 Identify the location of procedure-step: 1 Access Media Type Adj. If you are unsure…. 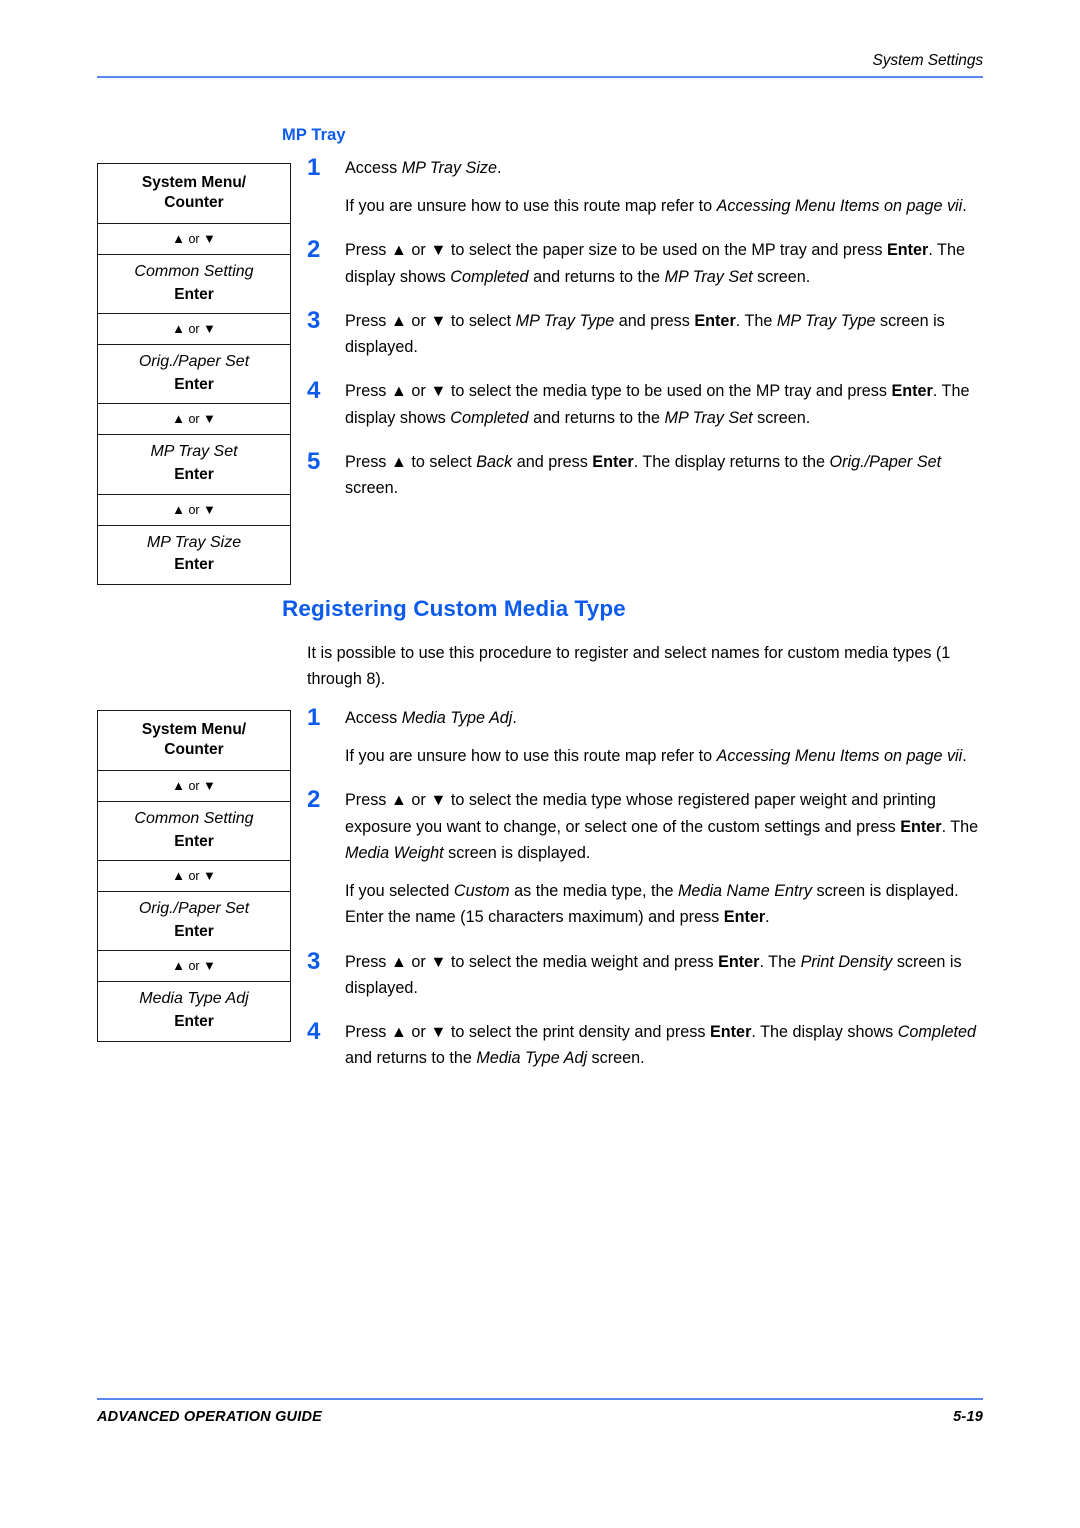
(645, 737).